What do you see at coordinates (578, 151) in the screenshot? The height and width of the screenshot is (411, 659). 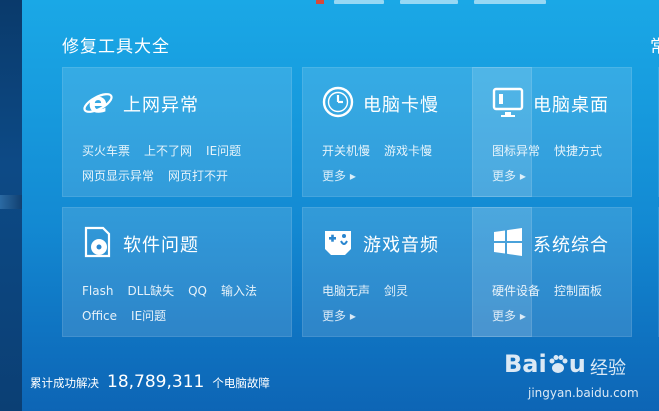 I see `link-shortcut: 快捷方式` at bounding box center [578, 151].